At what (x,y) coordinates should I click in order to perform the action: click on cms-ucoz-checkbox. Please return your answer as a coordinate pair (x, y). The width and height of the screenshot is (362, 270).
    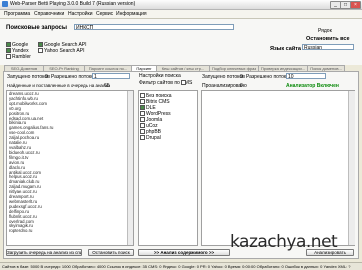
    Looking at the image, I should click on (142, 125).